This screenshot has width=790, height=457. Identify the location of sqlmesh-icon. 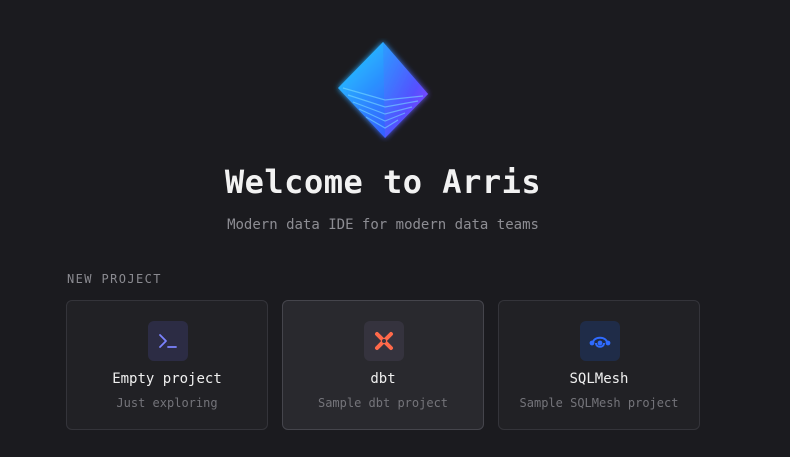
(600, 341).